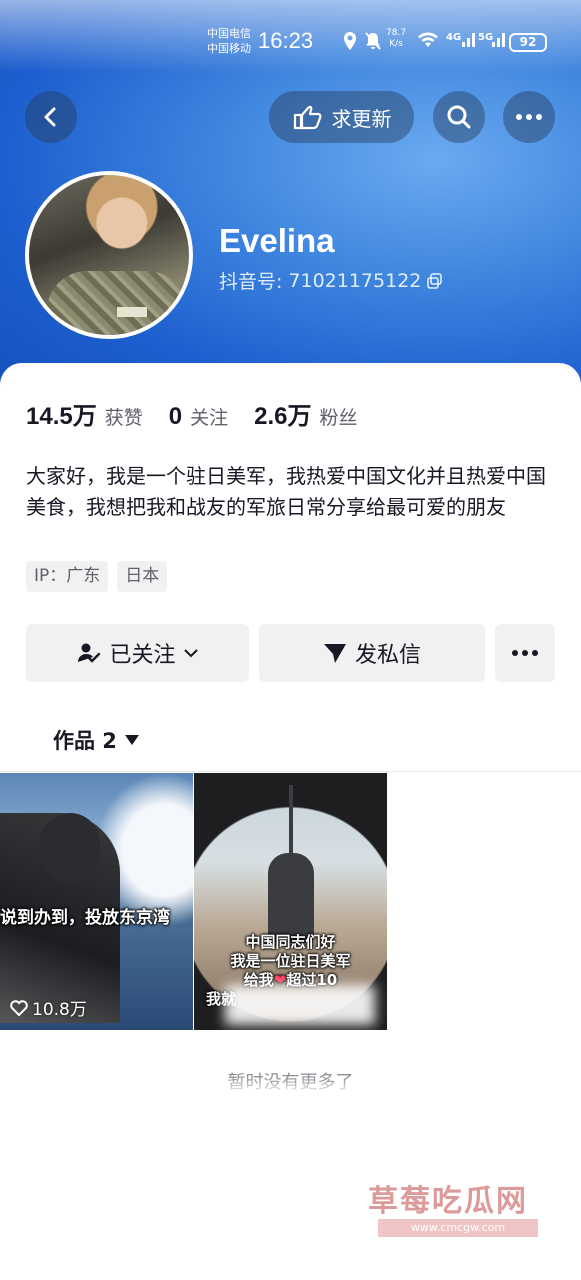 This screenshot has width=581, height=1280. What do you see at coordinates (131, 740) in the screenshot?
I see `caret-down-icon` at bounding box center [131, 740].